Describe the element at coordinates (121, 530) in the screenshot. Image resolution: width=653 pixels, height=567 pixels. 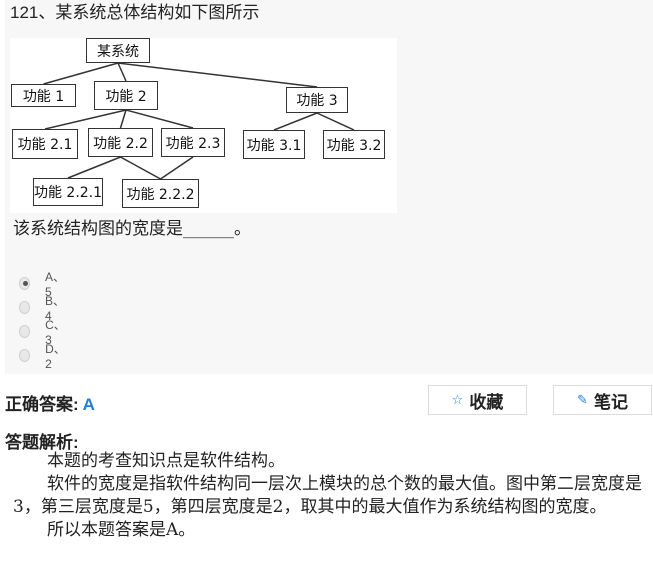
I see `analysis-paragraph: 所以本题答案是A。` at that location.